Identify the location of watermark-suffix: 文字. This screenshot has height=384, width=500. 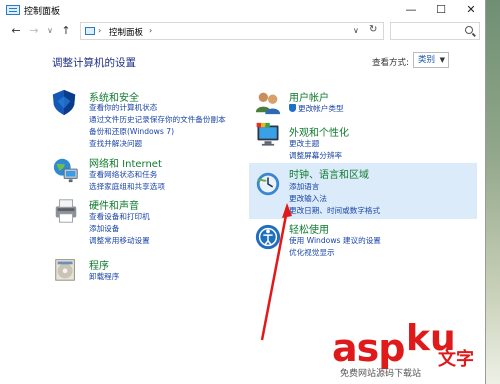
(456, 359).